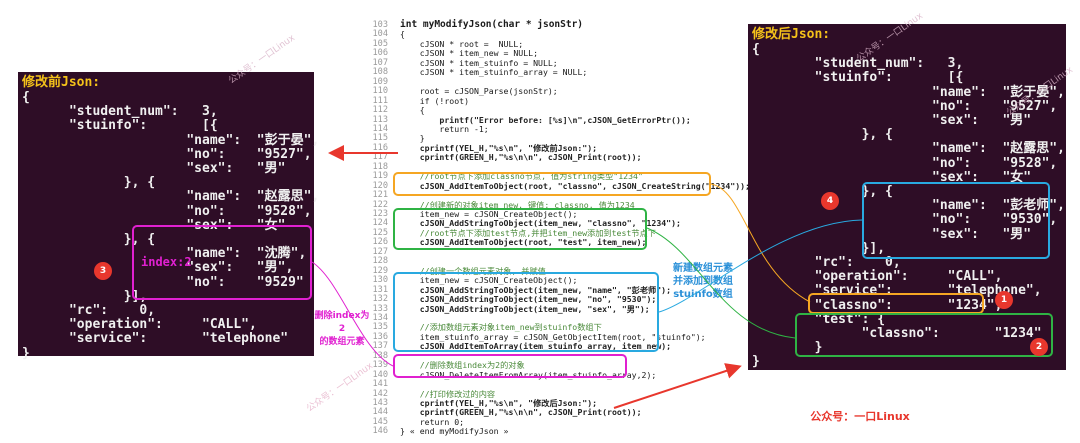 The image size is (1080, 443). What do you see at coordinates (352, 314) in the screenshot?
I see `magenta-connector` at bounding box center [352, 314].